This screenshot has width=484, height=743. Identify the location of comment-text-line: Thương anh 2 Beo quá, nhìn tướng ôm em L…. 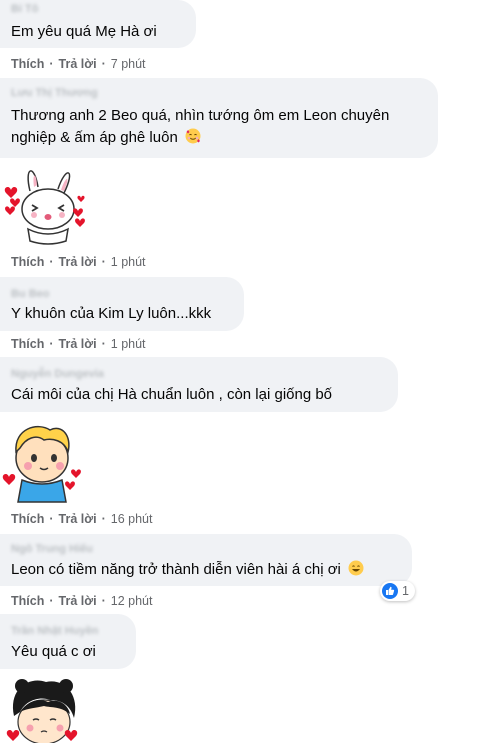
(200, 115).